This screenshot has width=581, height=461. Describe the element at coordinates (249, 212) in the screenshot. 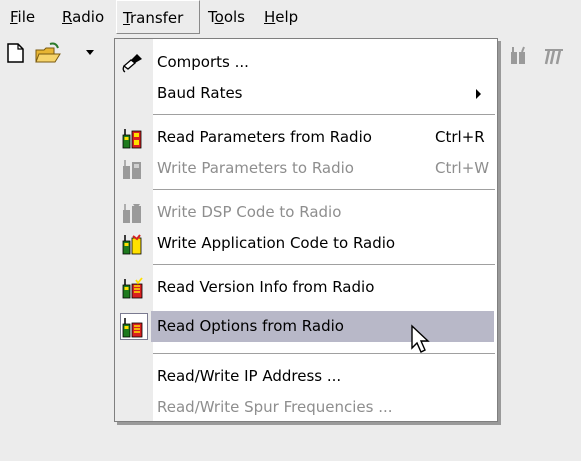

I see `menu-item-label: Write DSP Code to Radio` at that location.